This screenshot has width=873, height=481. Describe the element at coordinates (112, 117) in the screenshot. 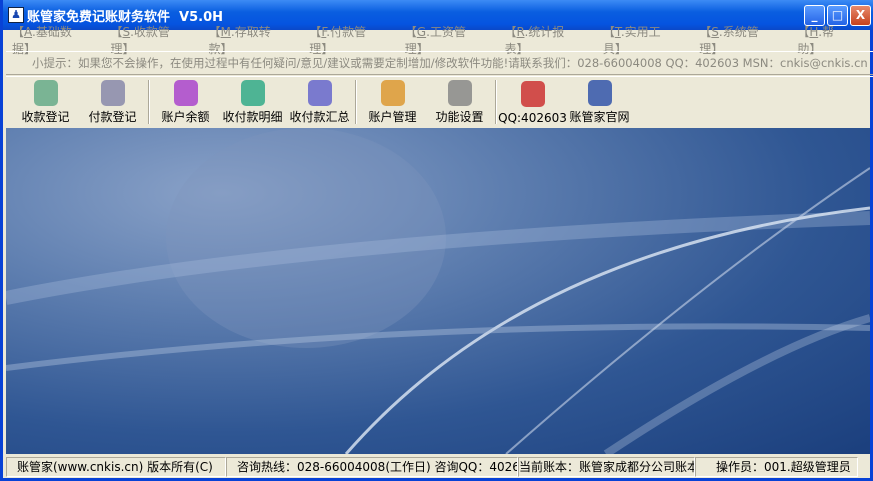

I see `toolbar-label: 付款登记` at that location.